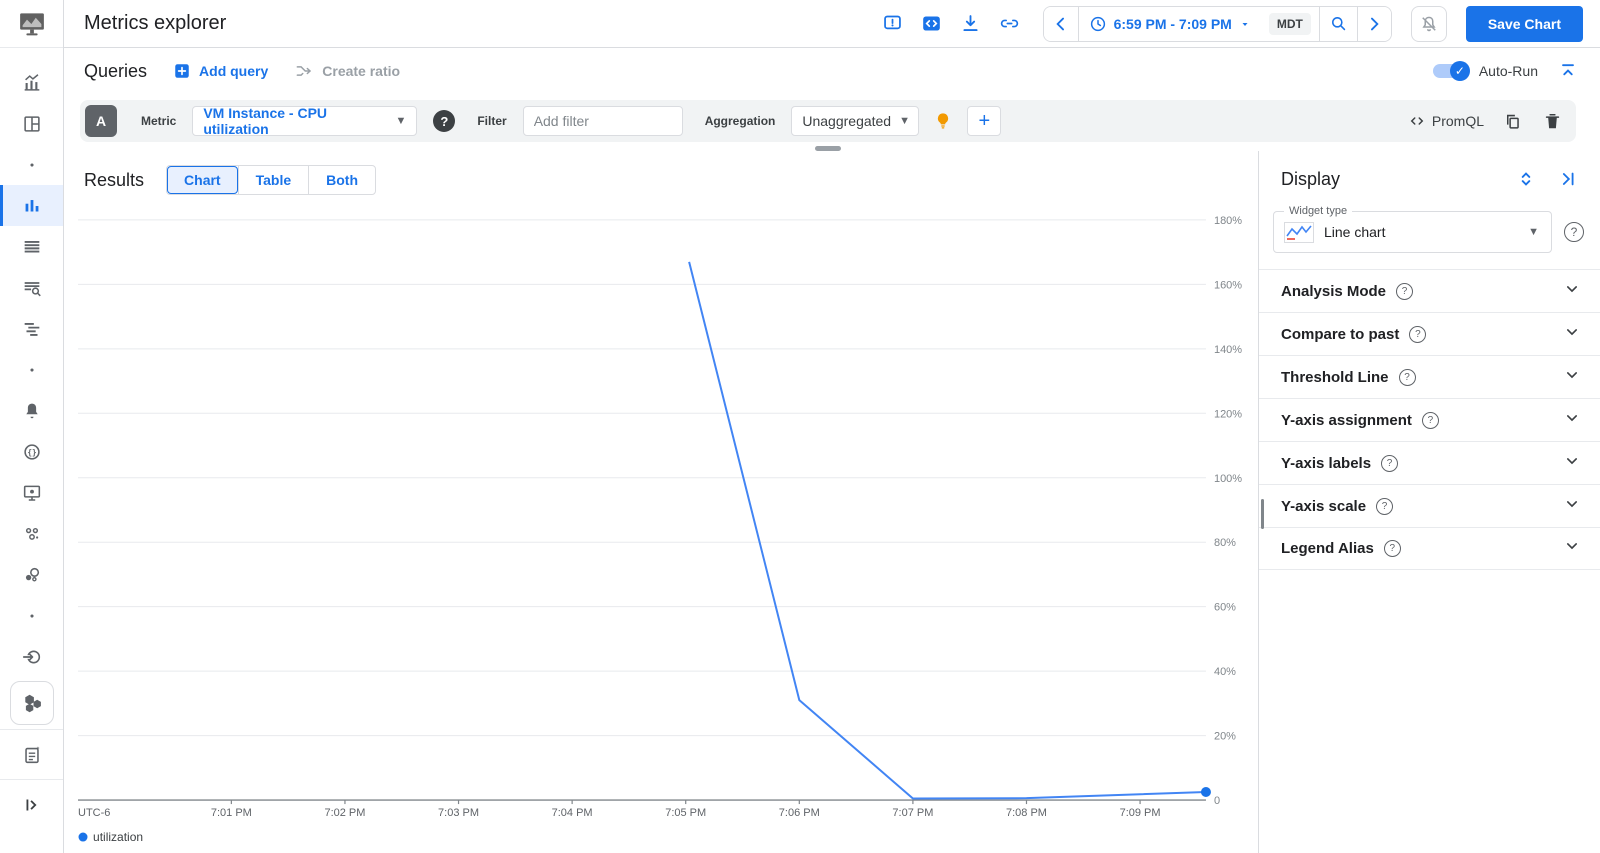 Image resolution: width=1600 pixels, height=853 pixels. What do you see at coordinates (1429, 548) in the screenshot?
I see `display-section-legend-alias: Legend Alias?` at bounding box center [1429, 548].